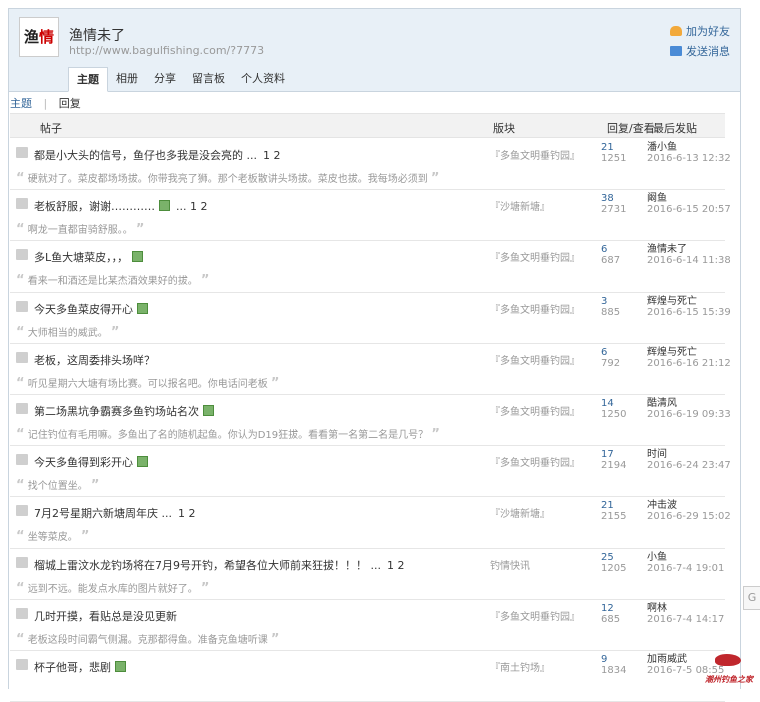 The width and height of the screenshot is (760, 702). Describe the element at coordinates (166, 50) in the screenshot. I see `profile-url: http://www.bagulfishing.com/?7773` at that location.